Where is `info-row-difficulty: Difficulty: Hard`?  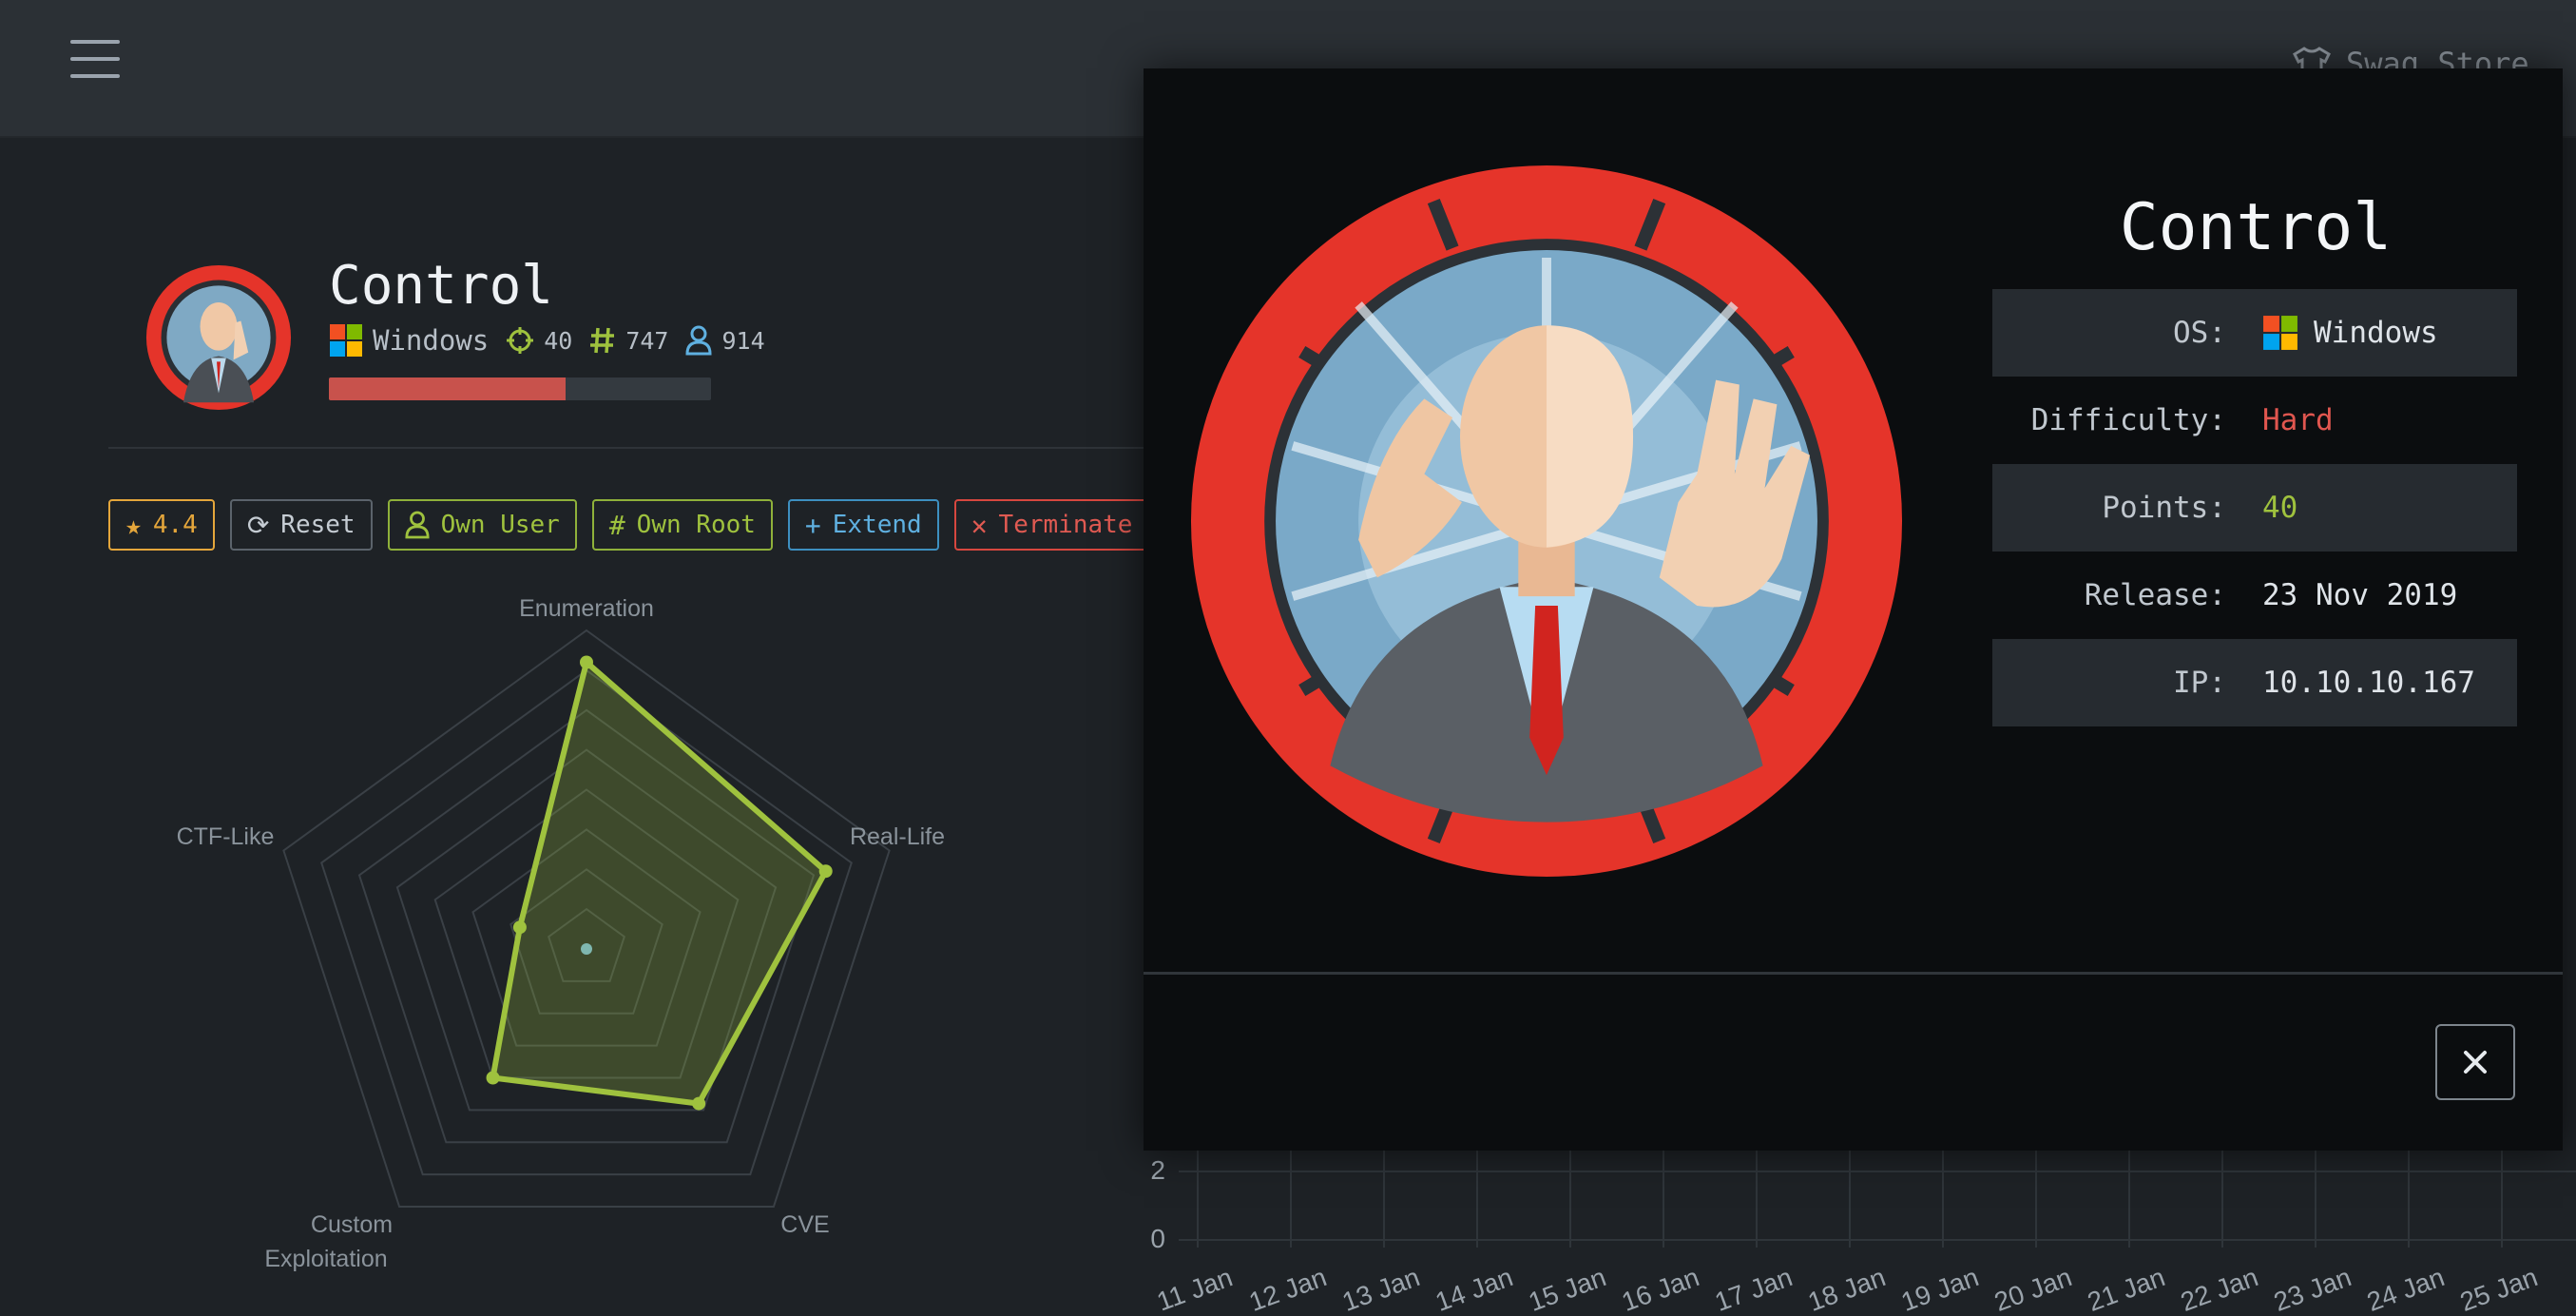 info-row-difficulty: Difficulty: Hard is located at coordinates (2254, 420).